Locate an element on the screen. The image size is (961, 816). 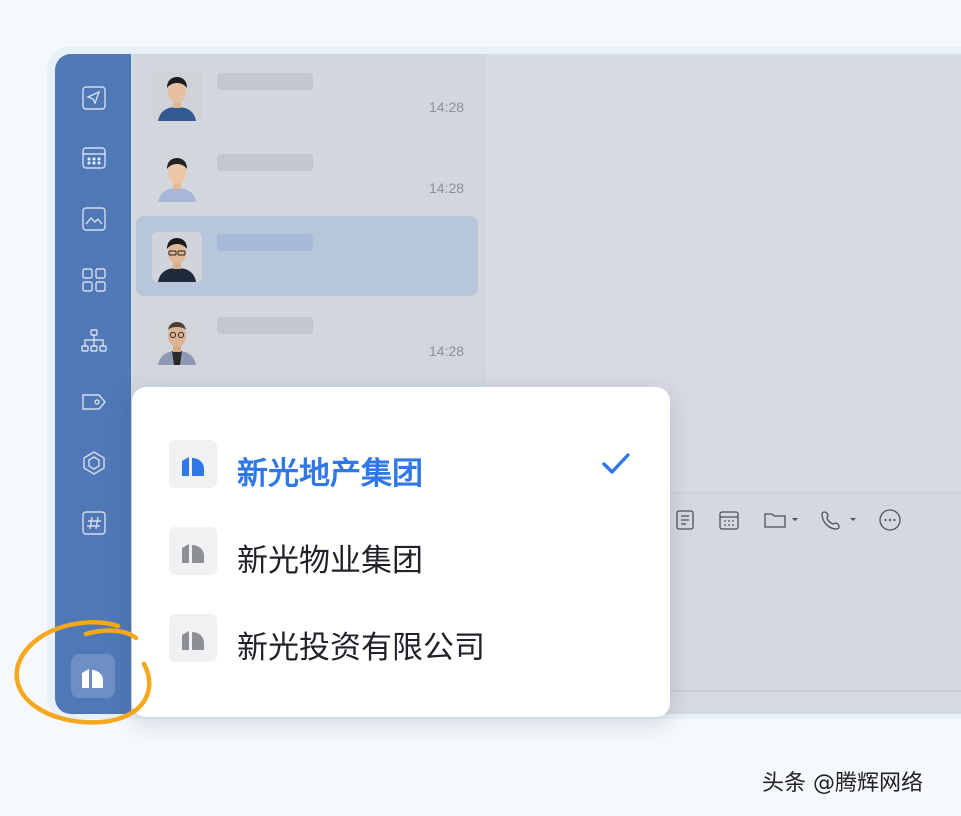
org-item: 新光投资有限公司 is located at coordinates (399, 640).